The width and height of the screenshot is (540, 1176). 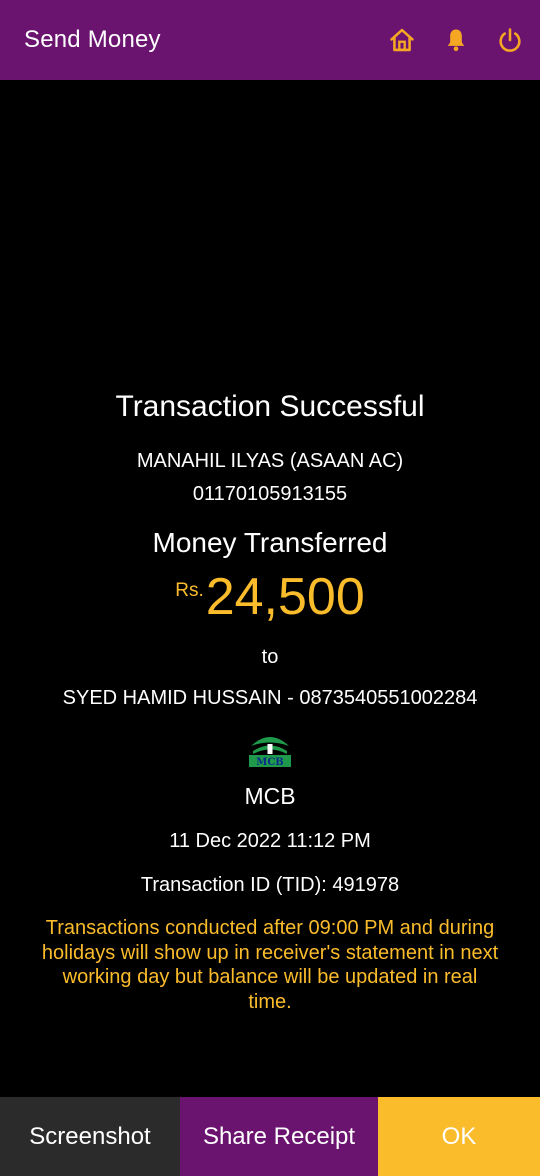 I want to click on sender-name: MANAHIL ILYAS (ASAAN AC), so click(x=270, y=461).